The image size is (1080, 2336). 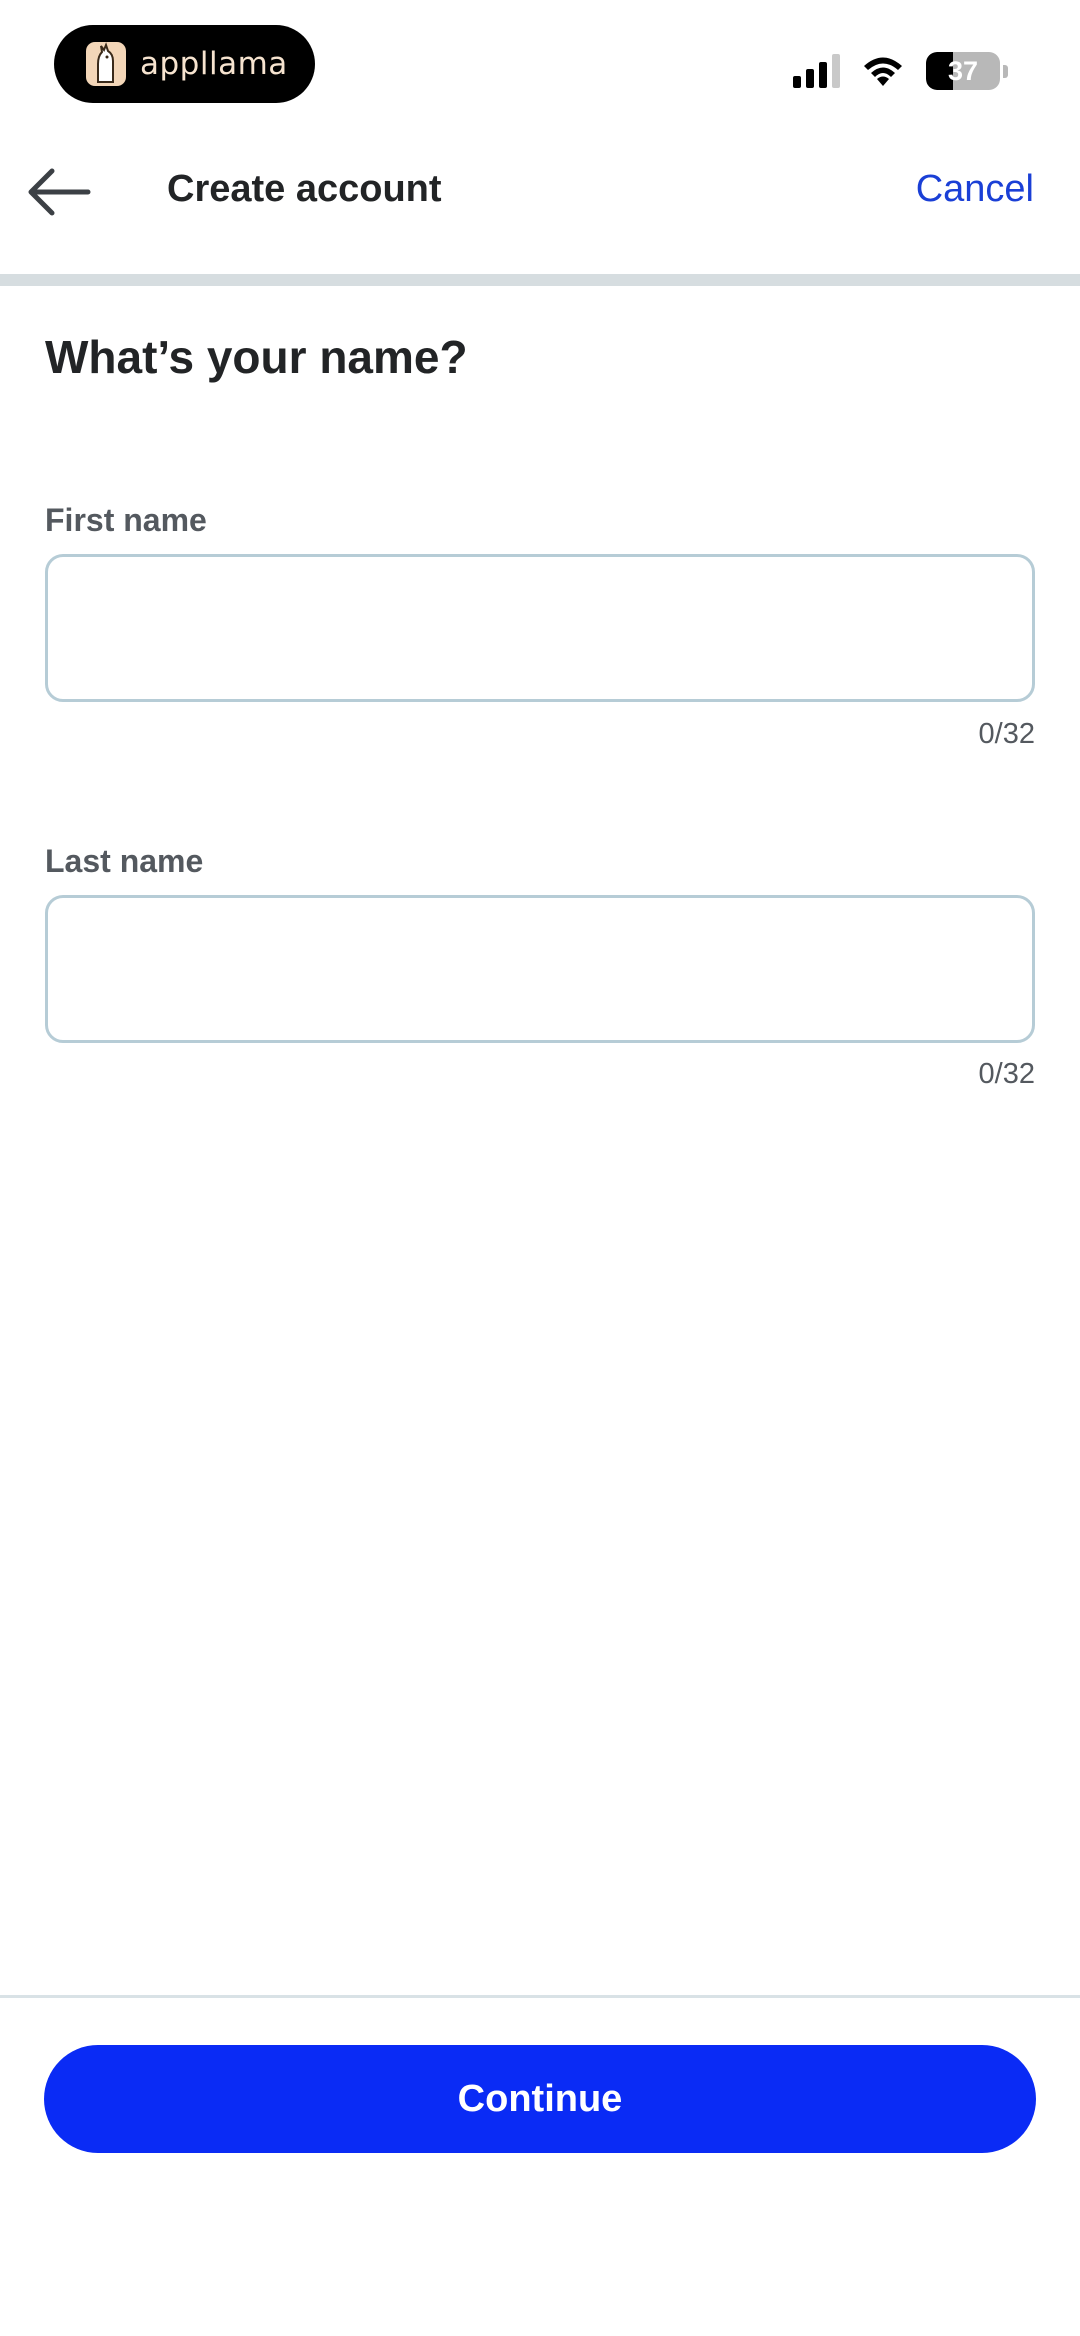 What do you see at coordinates (256, 357) in the screenshot?
I see `question-heading: What’s your name?` at bounding box center [256, 357].